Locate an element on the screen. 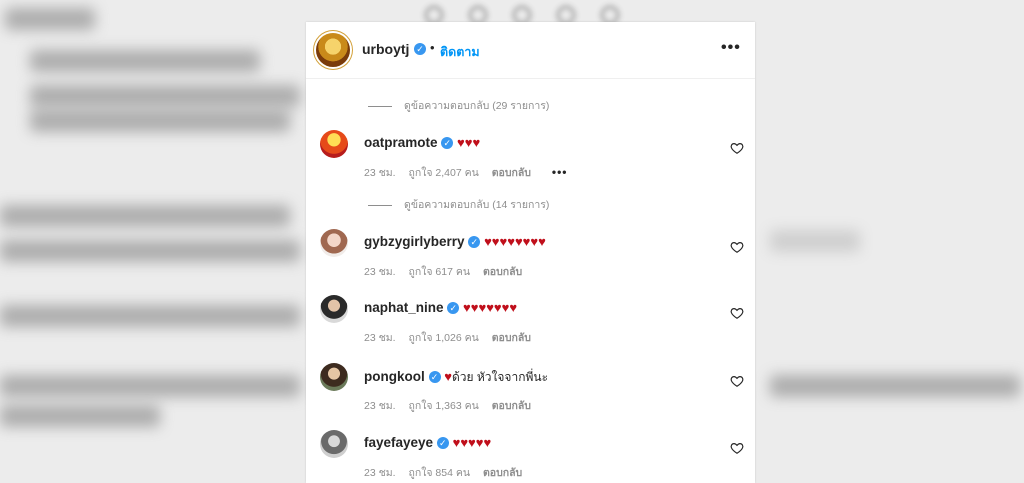 The image size is (1024, 483). commenter-username: naphat_nine is located at coordinates (404, 307).